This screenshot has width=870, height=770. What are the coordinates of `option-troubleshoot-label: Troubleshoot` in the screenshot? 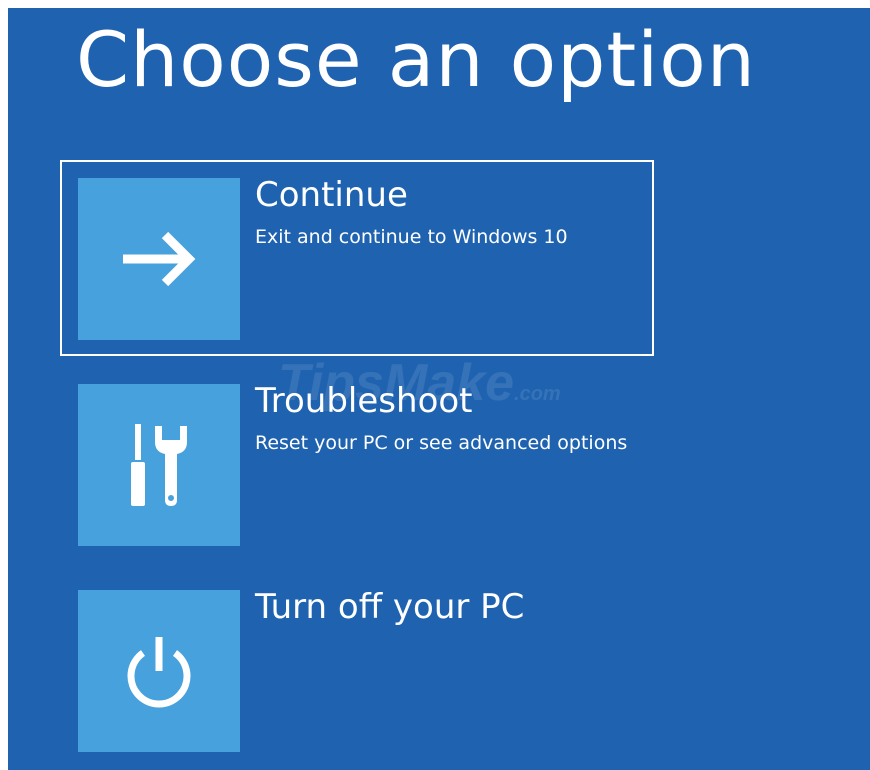 It's located at (364, 401).